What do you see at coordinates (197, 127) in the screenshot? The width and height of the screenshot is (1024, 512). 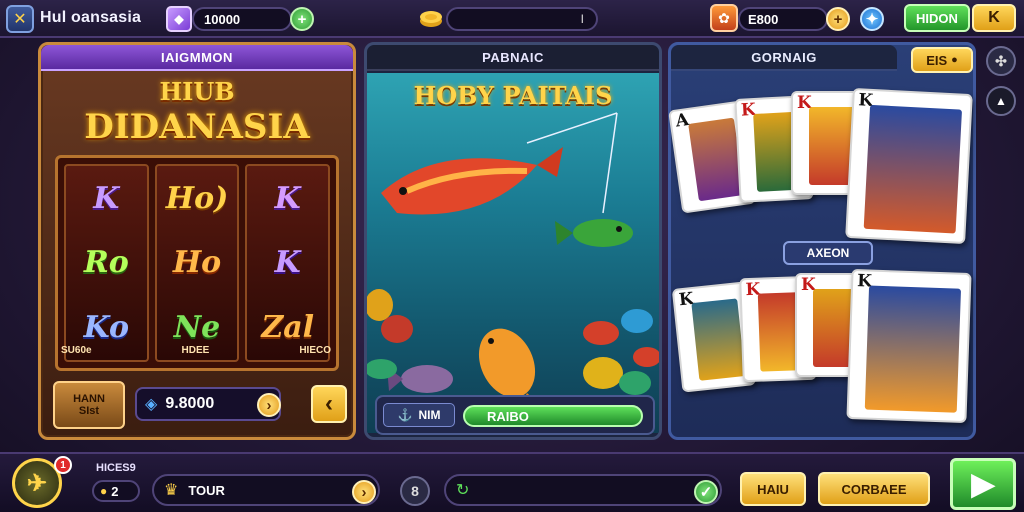 I see `slot-logo-line2: DIDANASIA` at bounding box center [197, 127].